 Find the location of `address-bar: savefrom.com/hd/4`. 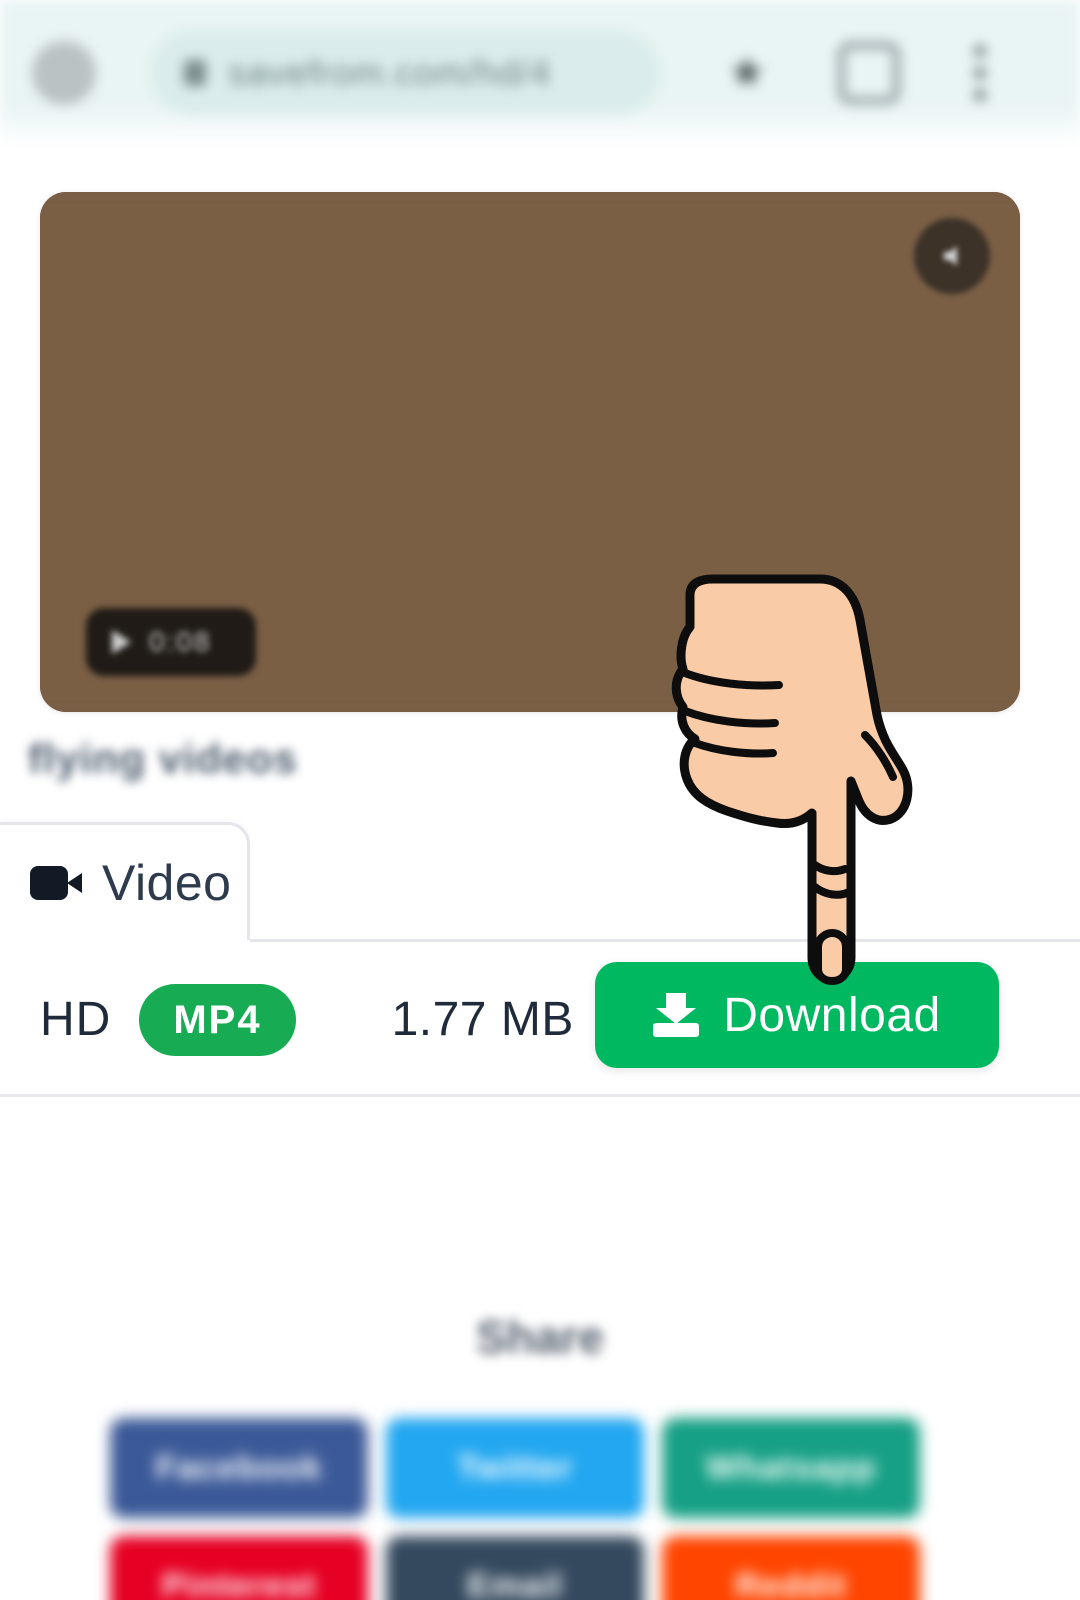

address-bar: savefrom.com/hd/4 is located at coordinates (405, 72).